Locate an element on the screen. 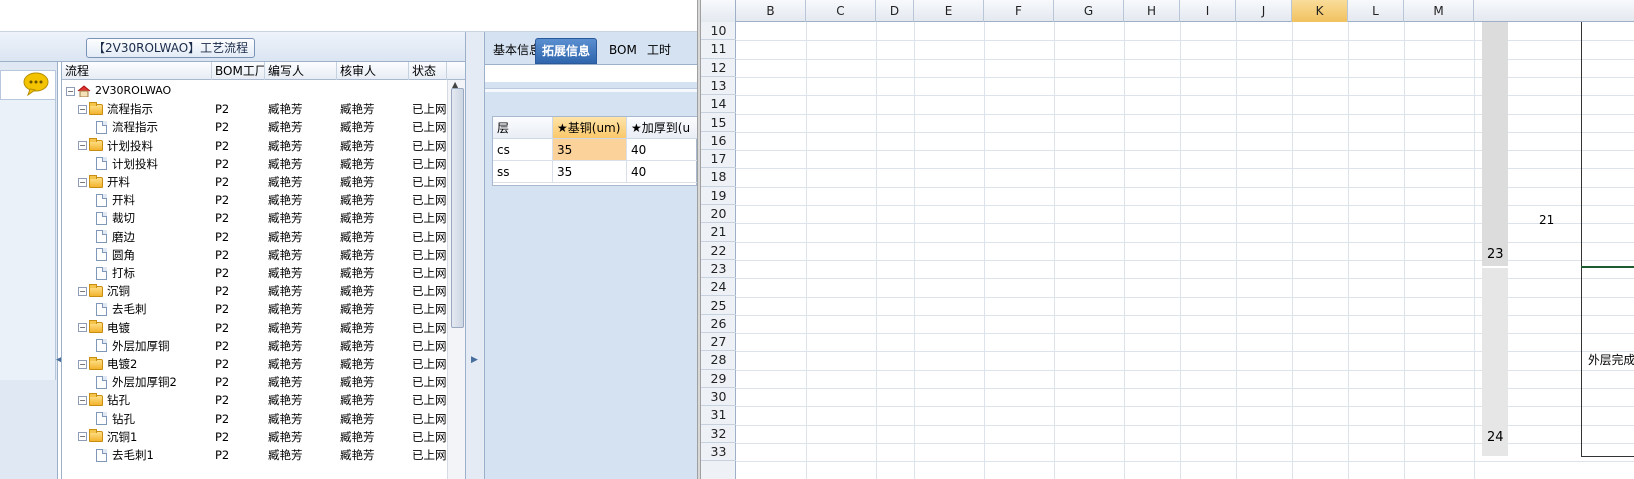 This screenshot has height=479, width=1634. tree-row: − 钻孔 P2 臧艳芳 臧艳芳 已上网 is located at coordinates (254, 400).